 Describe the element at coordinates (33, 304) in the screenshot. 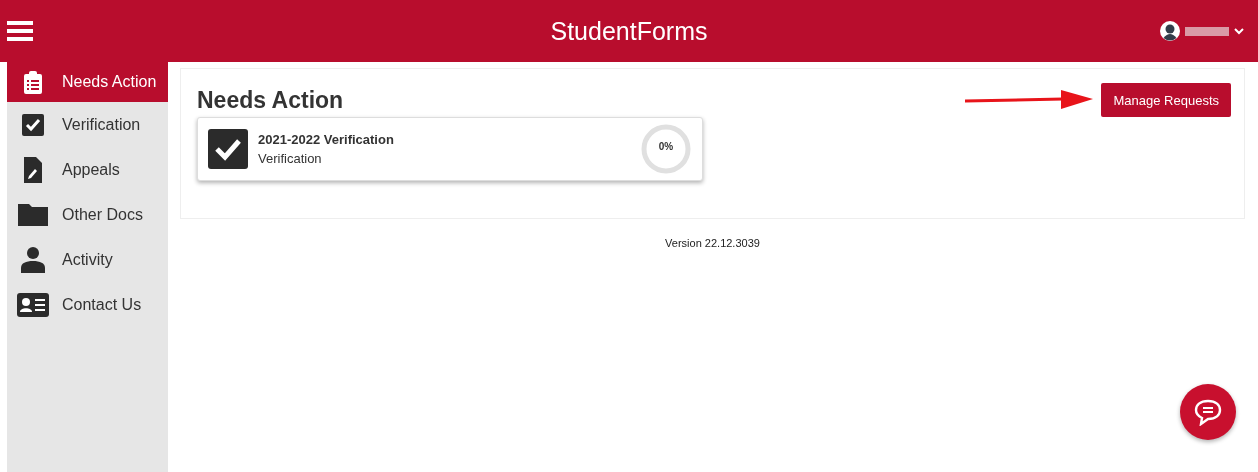

I see `contact-card-icon` at that location.